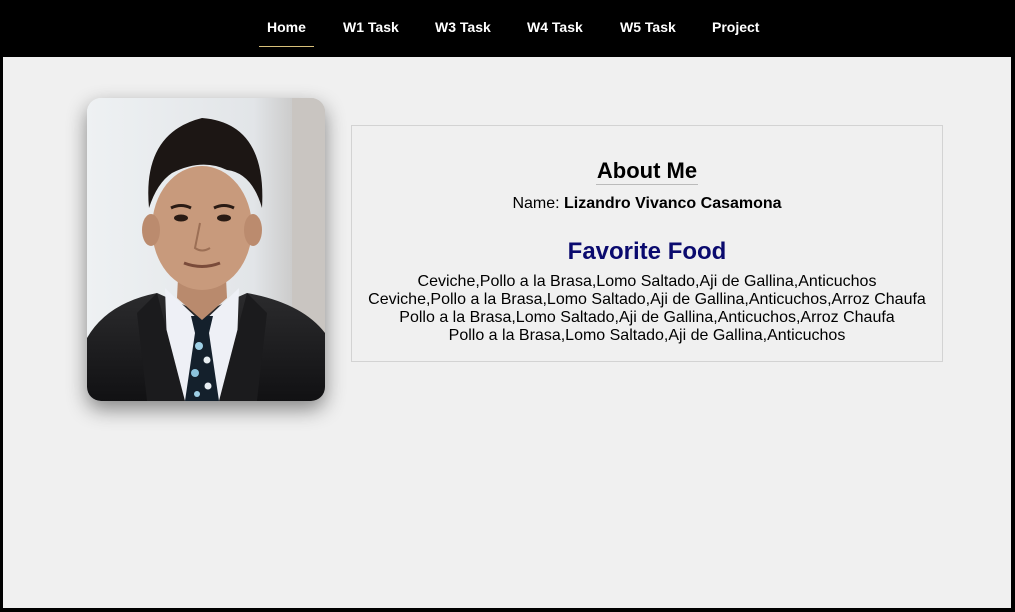 This screenshot has height=612, width=1015. What do you see at coordinates (555, 29) in the screenshot?
I see `nav-item-w4-task: W4 Task` at bounding box center [555, 29].